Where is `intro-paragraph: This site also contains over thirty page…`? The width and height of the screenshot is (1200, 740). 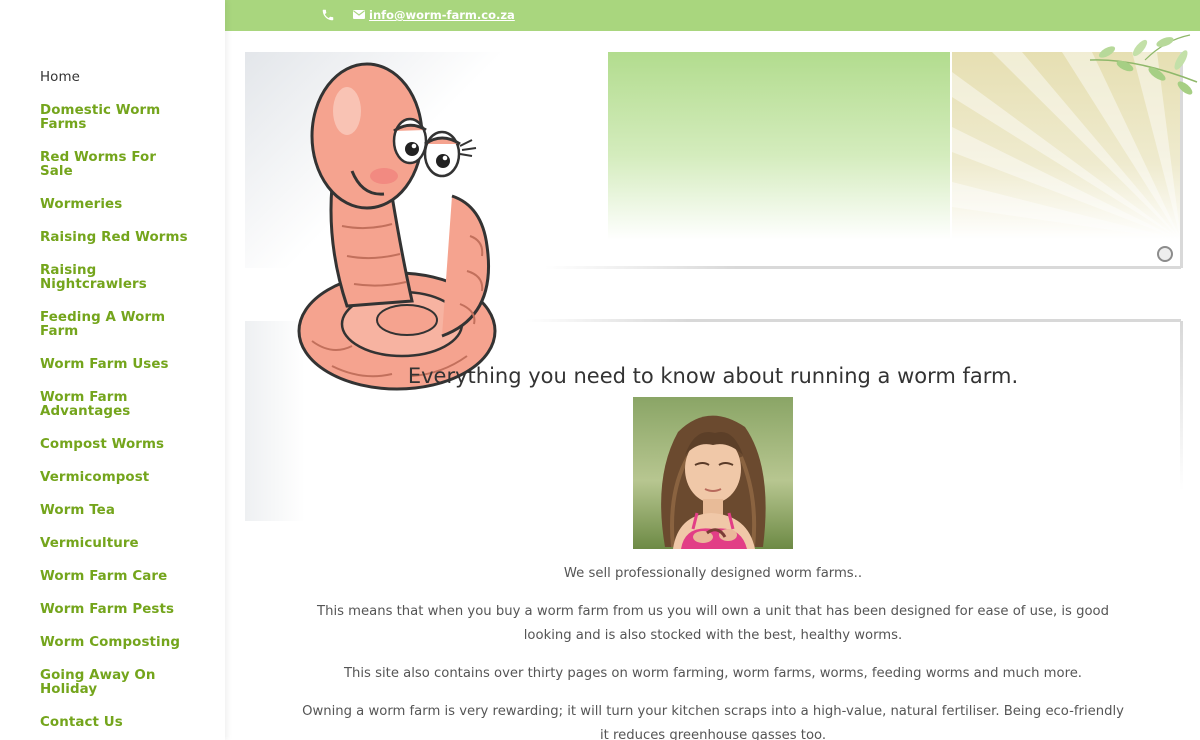
intro-paragraph: This site also contains over thirty page… is located at coordinates (713, 673).